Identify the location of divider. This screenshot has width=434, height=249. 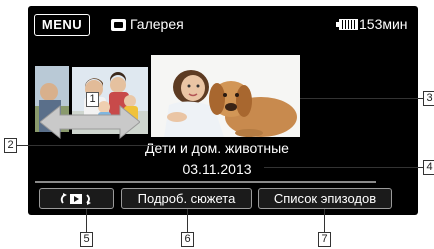
(205, 182).